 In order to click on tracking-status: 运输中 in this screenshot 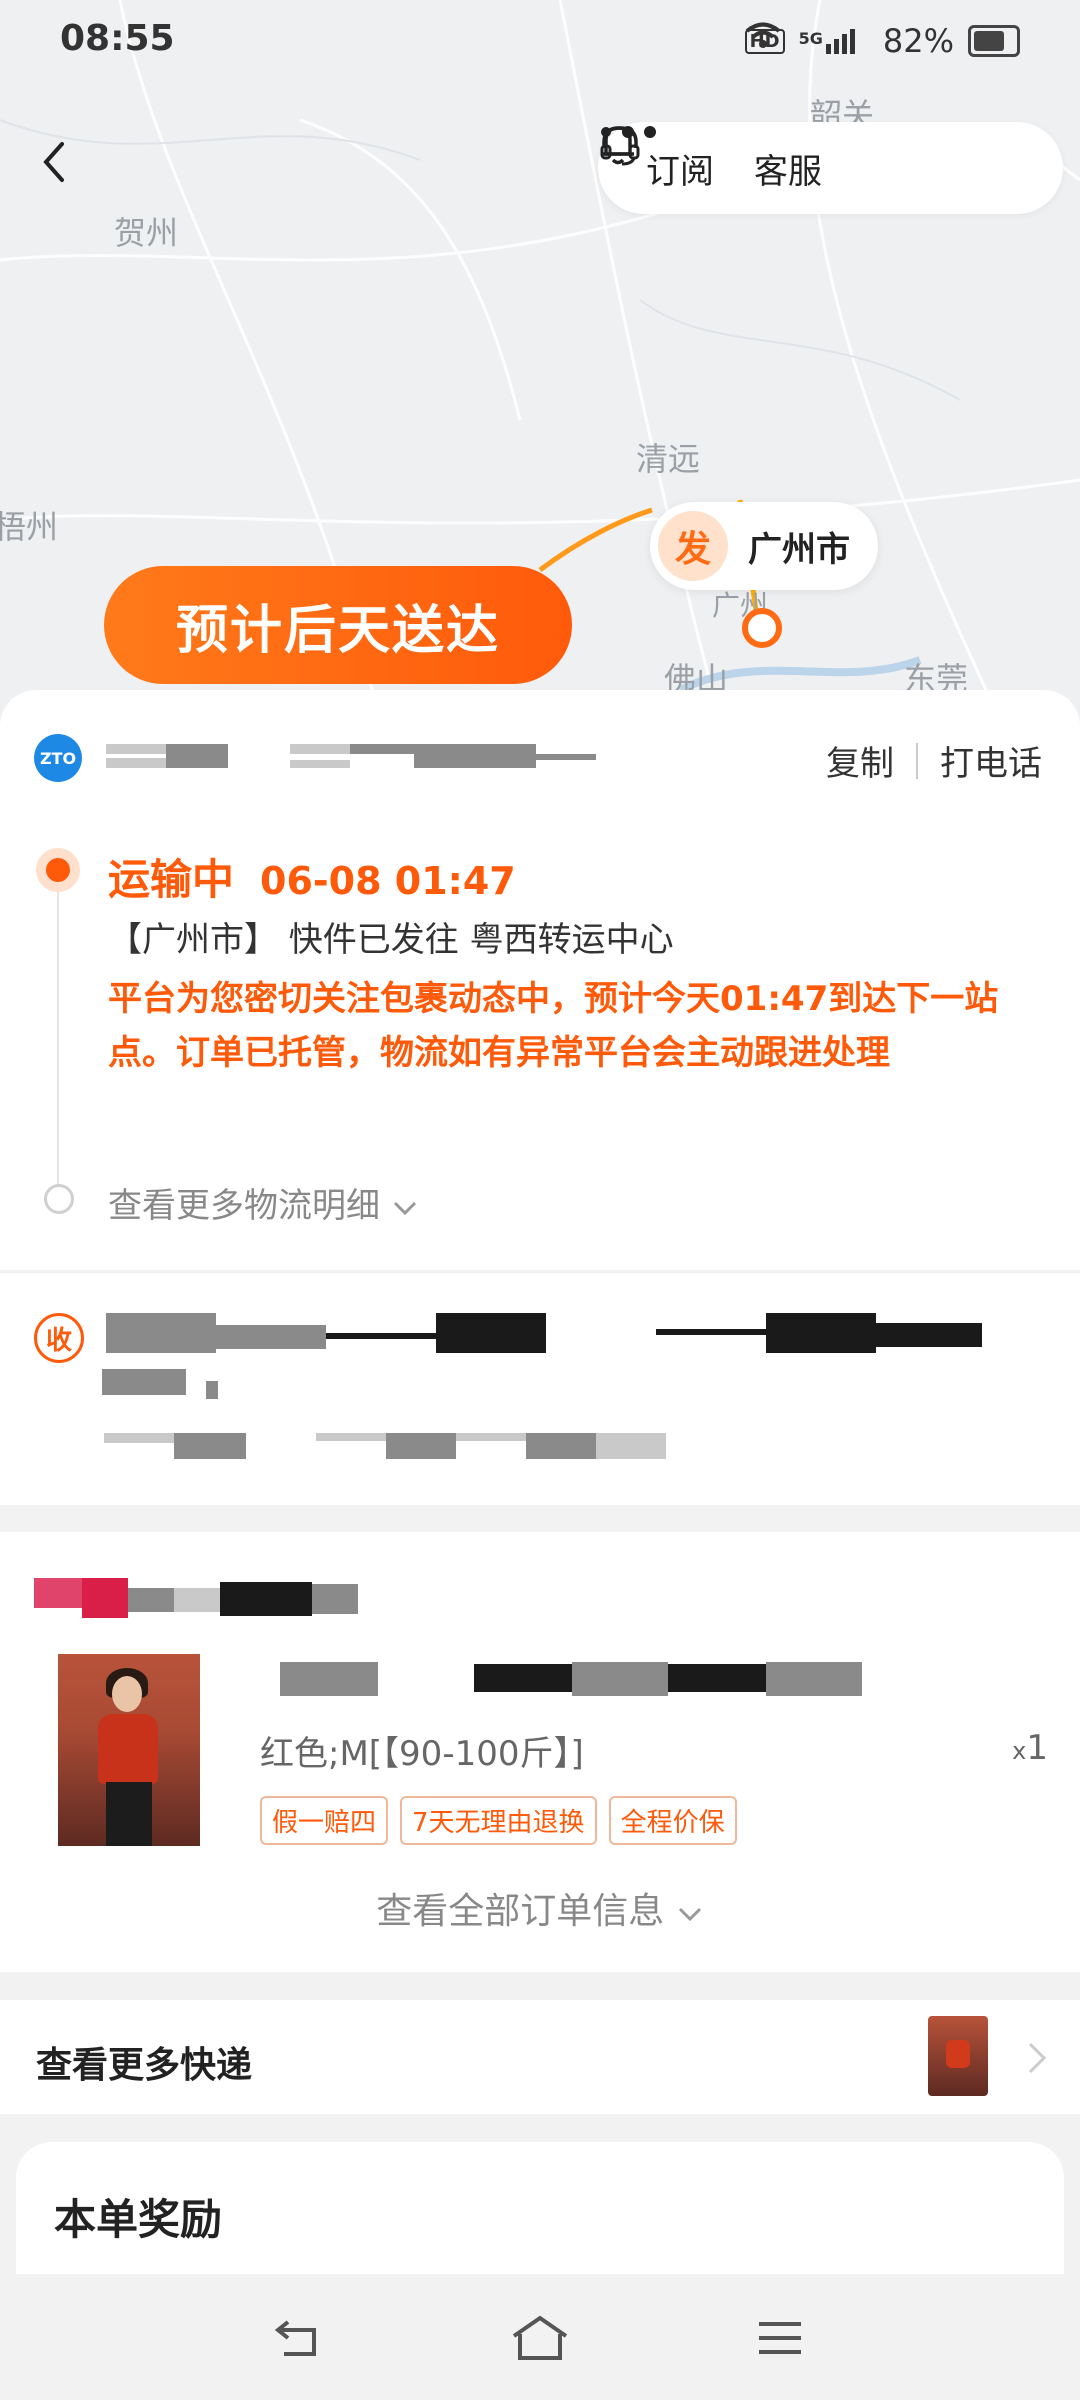, I will do `click(171, 879)`.